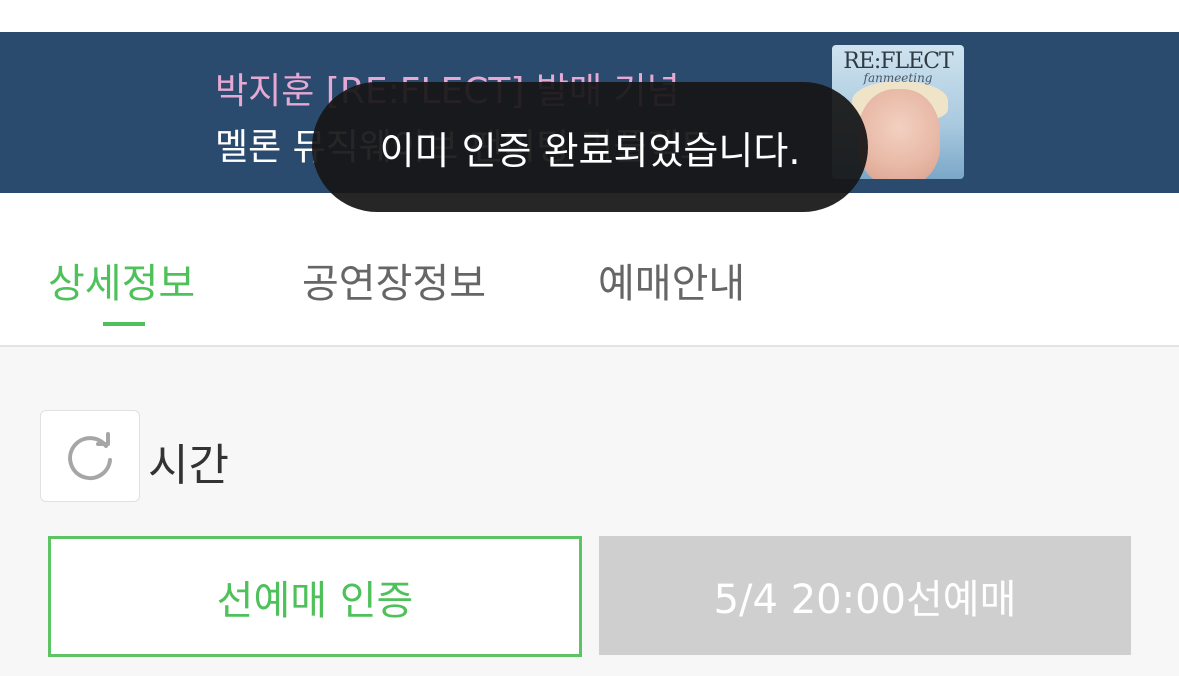 The width and height of the screenshot is (1179, 676). Describe the element at coordinates (124, 324) in the screenshot. I see `active-tab-indicator` at that location.